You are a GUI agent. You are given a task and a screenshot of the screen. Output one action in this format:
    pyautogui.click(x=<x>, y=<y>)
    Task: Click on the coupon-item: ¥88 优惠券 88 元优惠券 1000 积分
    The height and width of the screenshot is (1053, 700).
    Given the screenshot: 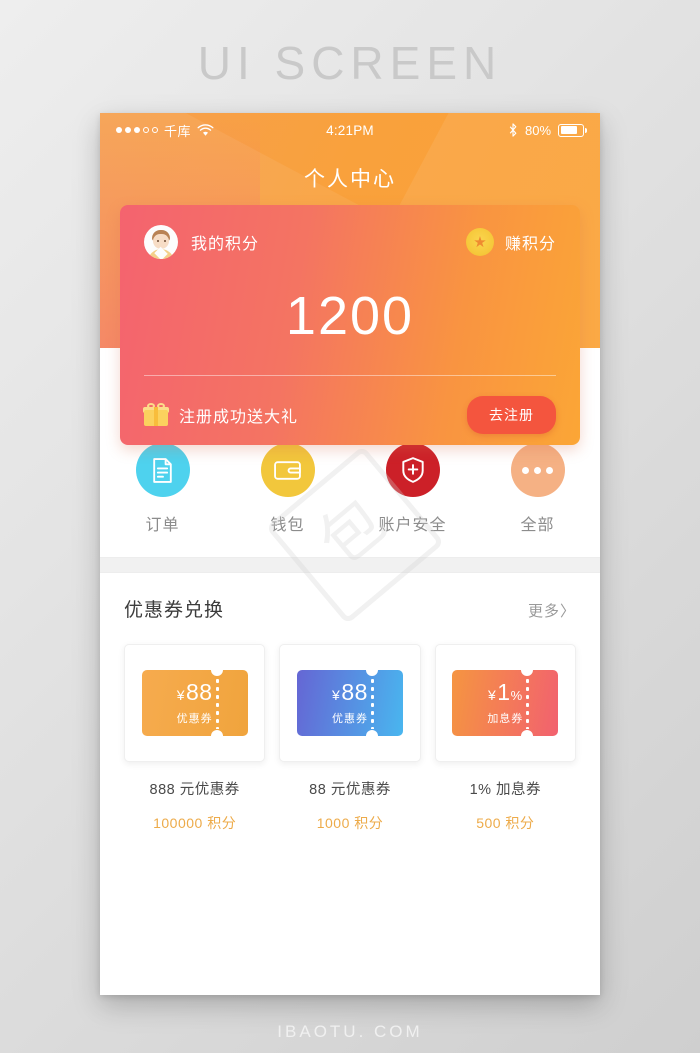 What is the action you would take?
    pyautogui.click(x=350, y=738)
    